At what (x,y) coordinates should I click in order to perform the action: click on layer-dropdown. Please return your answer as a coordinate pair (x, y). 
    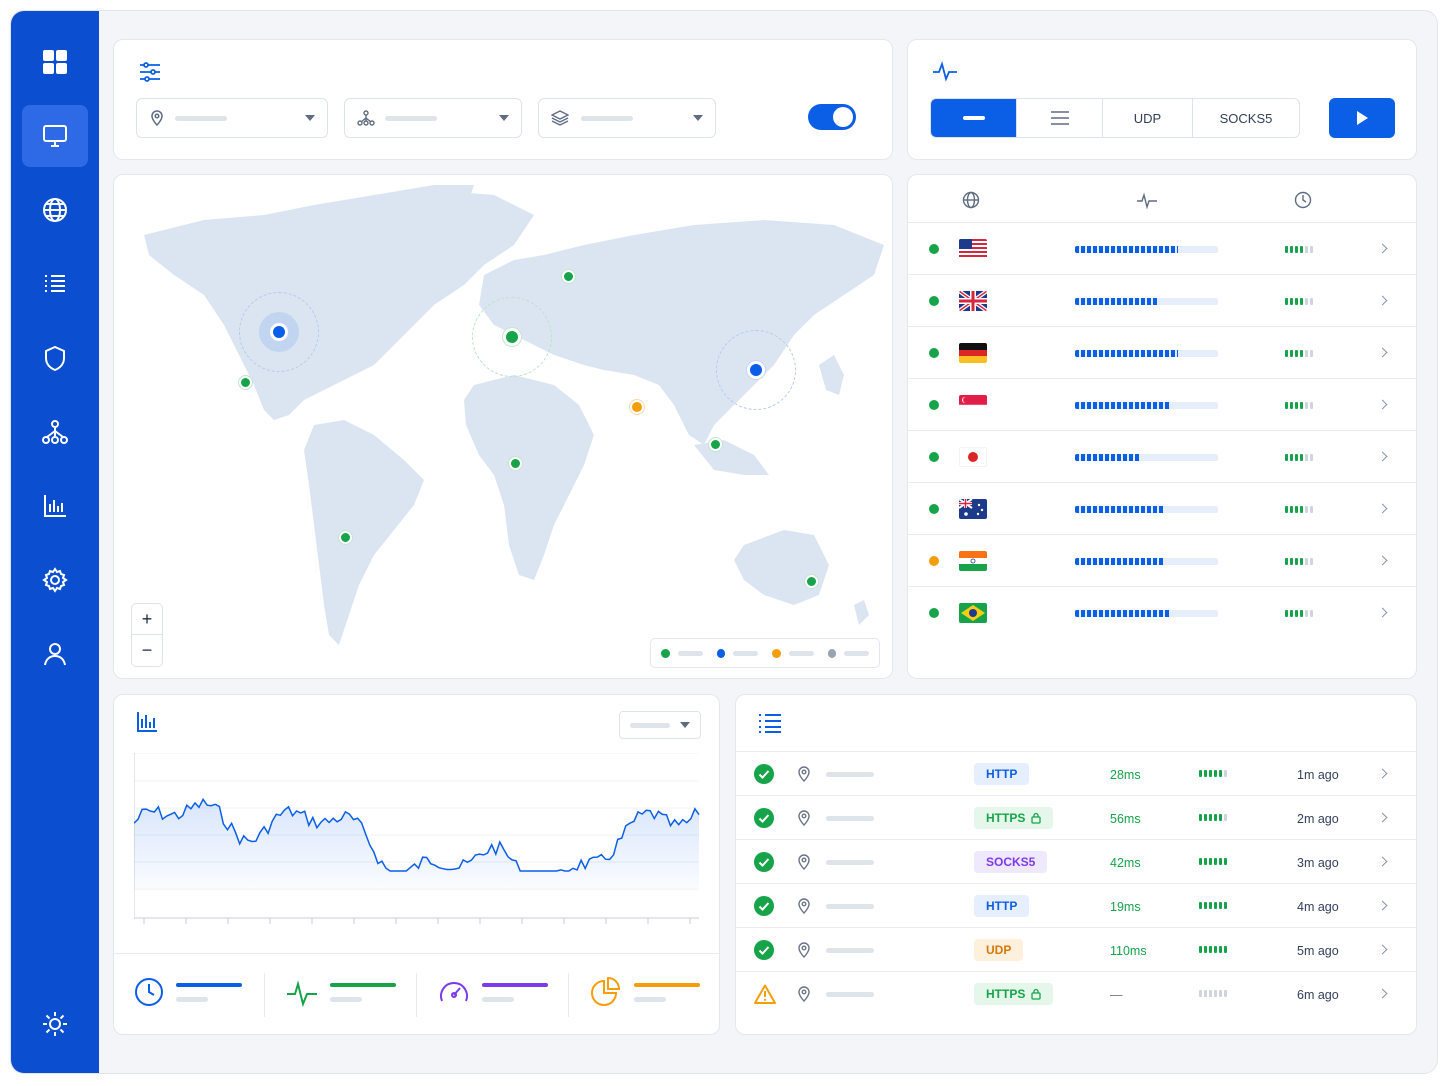
    Looking at the image, I should click on (627, 118).